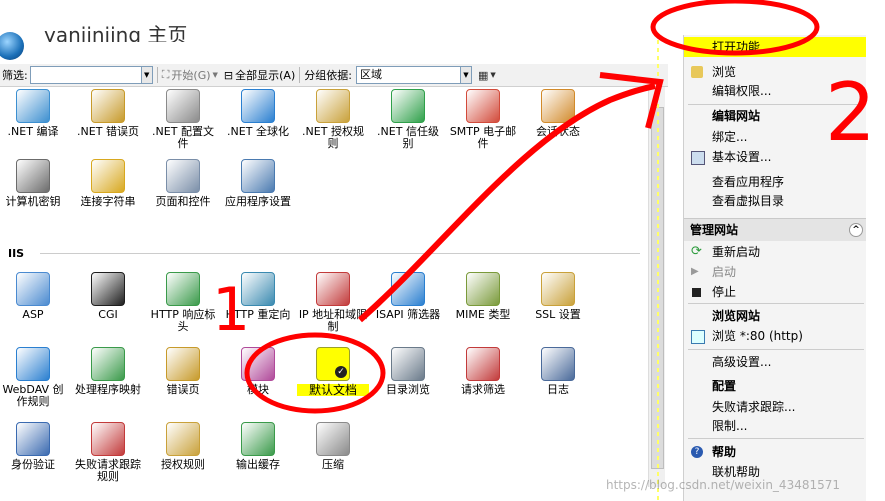 The width and height of the screenshot is (885, 501). Describe the element at coordinates (333, 137) in the screenshot. I see `feature-label: .NET 授权规则` at that location.